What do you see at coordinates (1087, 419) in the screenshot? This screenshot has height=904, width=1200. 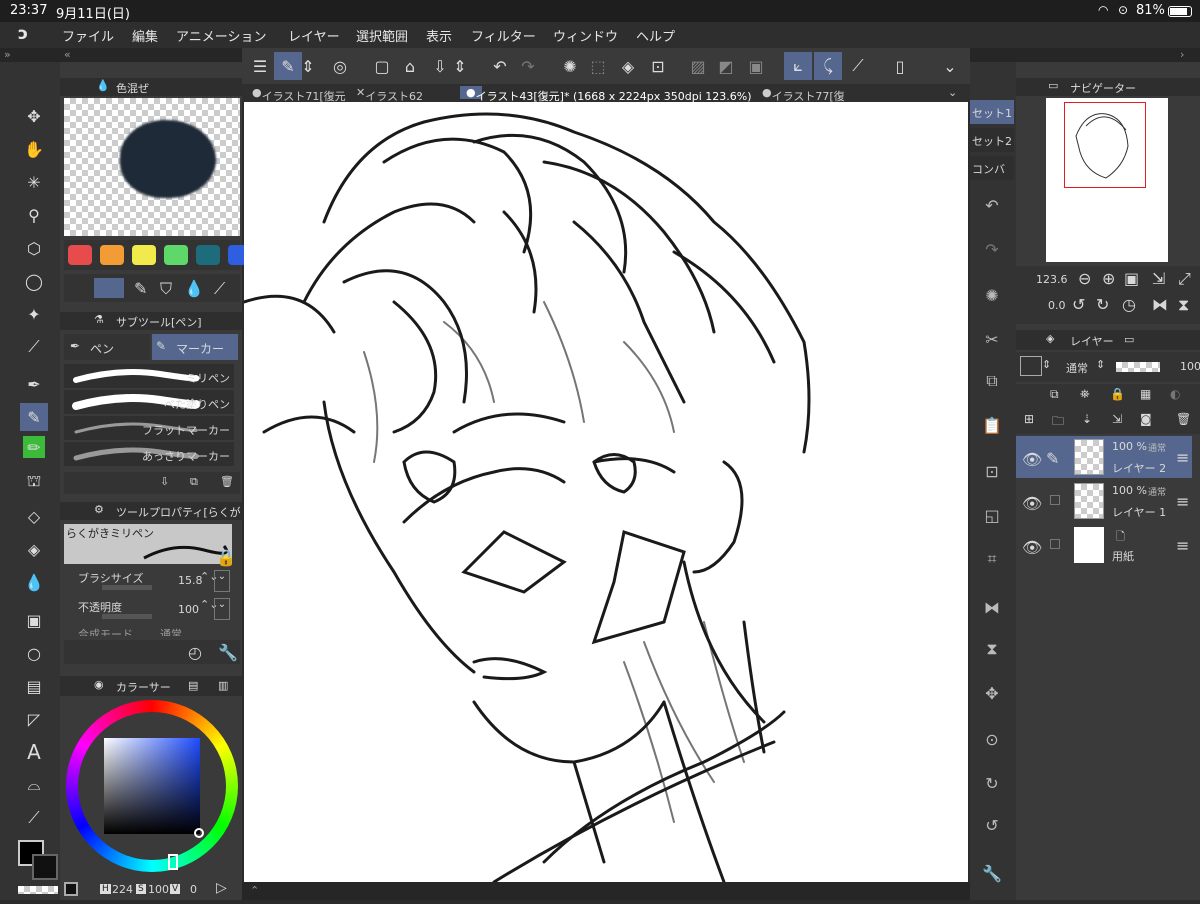 I see `transfer-down-icon: ⇣` at bounding box center [1087, 419].